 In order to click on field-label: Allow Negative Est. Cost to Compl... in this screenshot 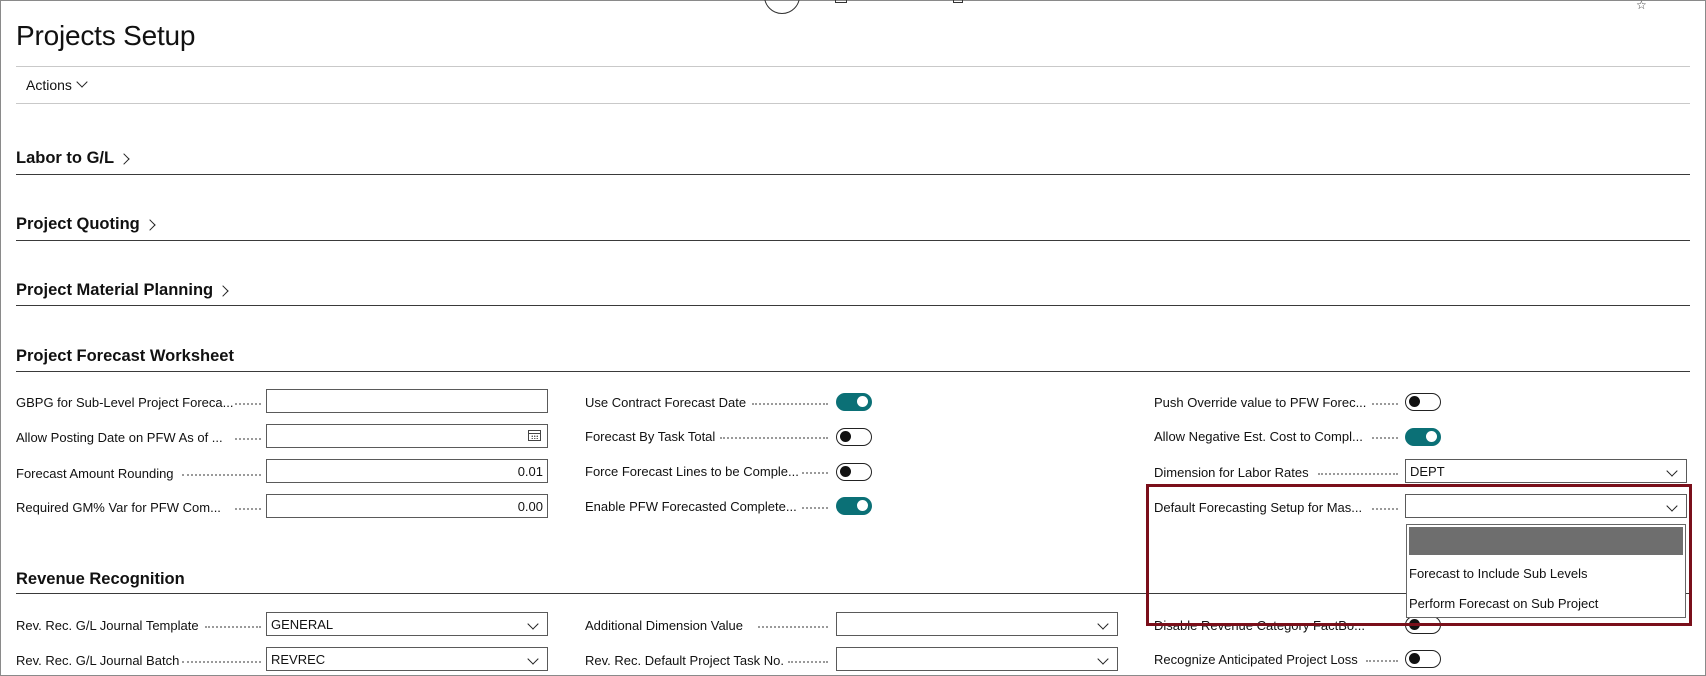, I will do `click(1258, 436)`.